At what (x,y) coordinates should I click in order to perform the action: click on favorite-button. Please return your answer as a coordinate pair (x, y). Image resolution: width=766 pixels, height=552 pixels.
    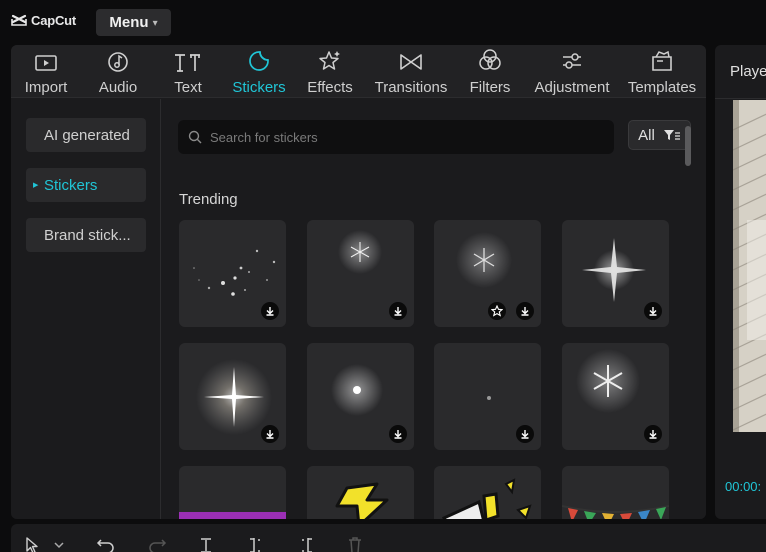
    Looking at the image, I should click on (497, 311).